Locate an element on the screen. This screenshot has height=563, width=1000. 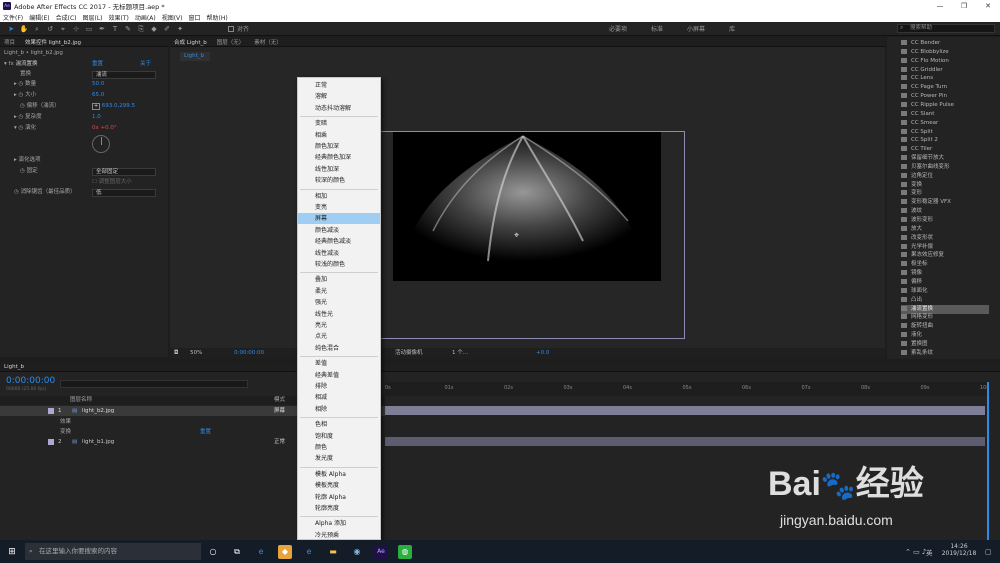
exposure-value: +0.0 is located at coordinates (542, 353).